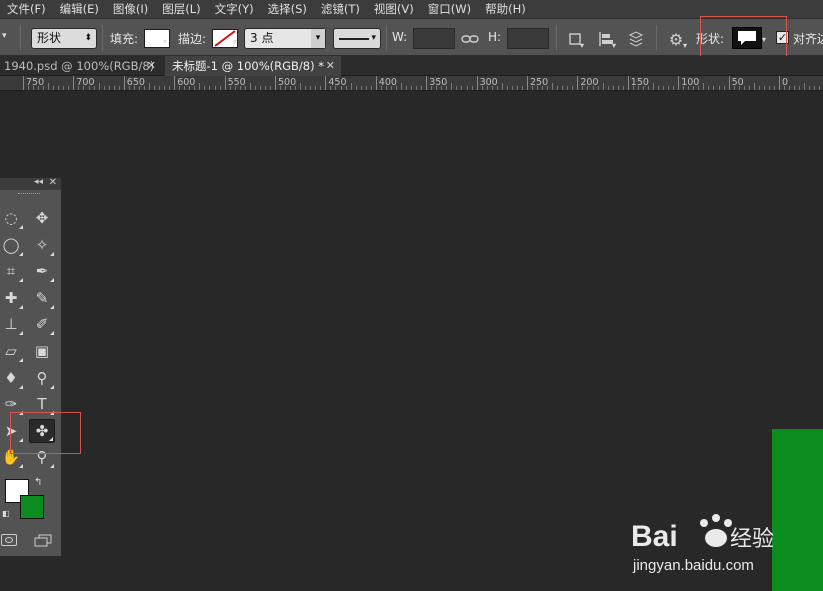 The width and height of the screenshot is (823, 591). What do you see at coordinates (64, 38) in the screenshot?
I see `mode-dropdown: 形状 ⬍` at bounding box center [64, 38].